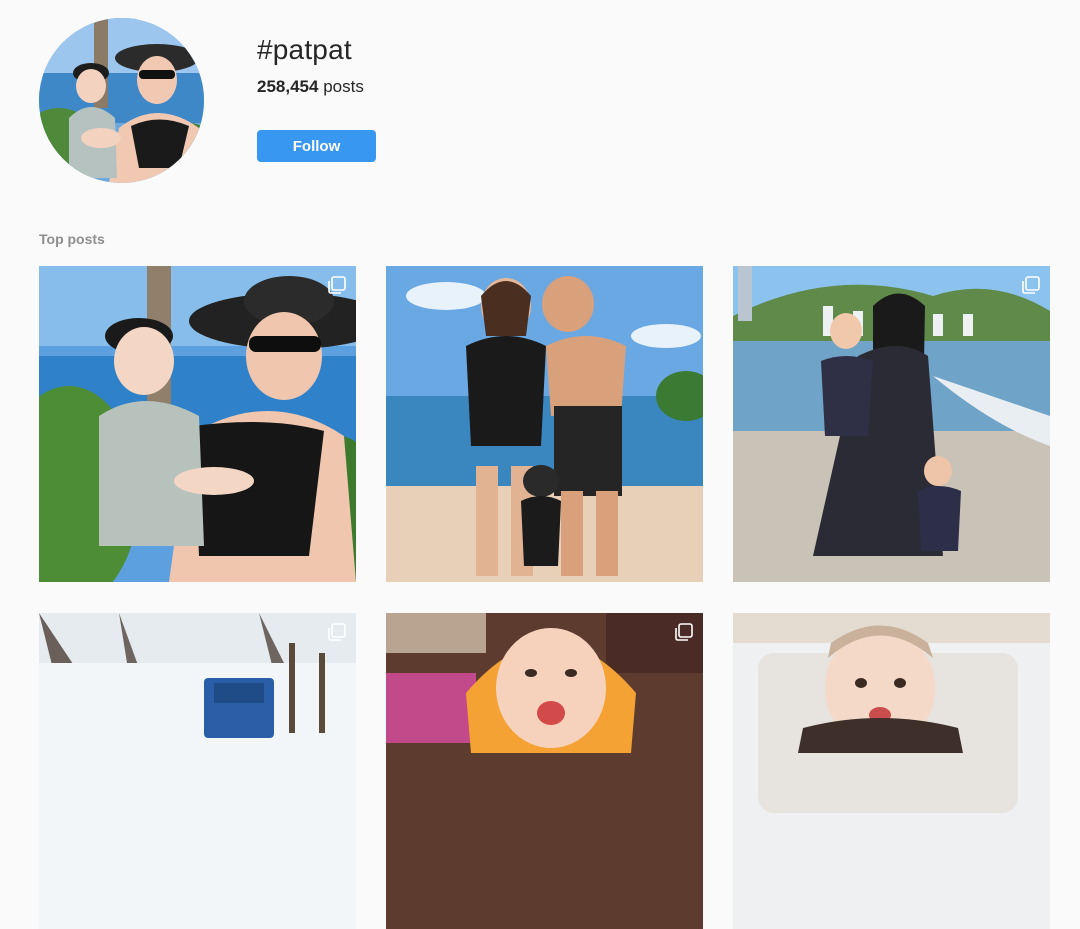 The width and height of the screenshot is (1080, 929). I want to click on follow-button: Follow, so click(316, 146).